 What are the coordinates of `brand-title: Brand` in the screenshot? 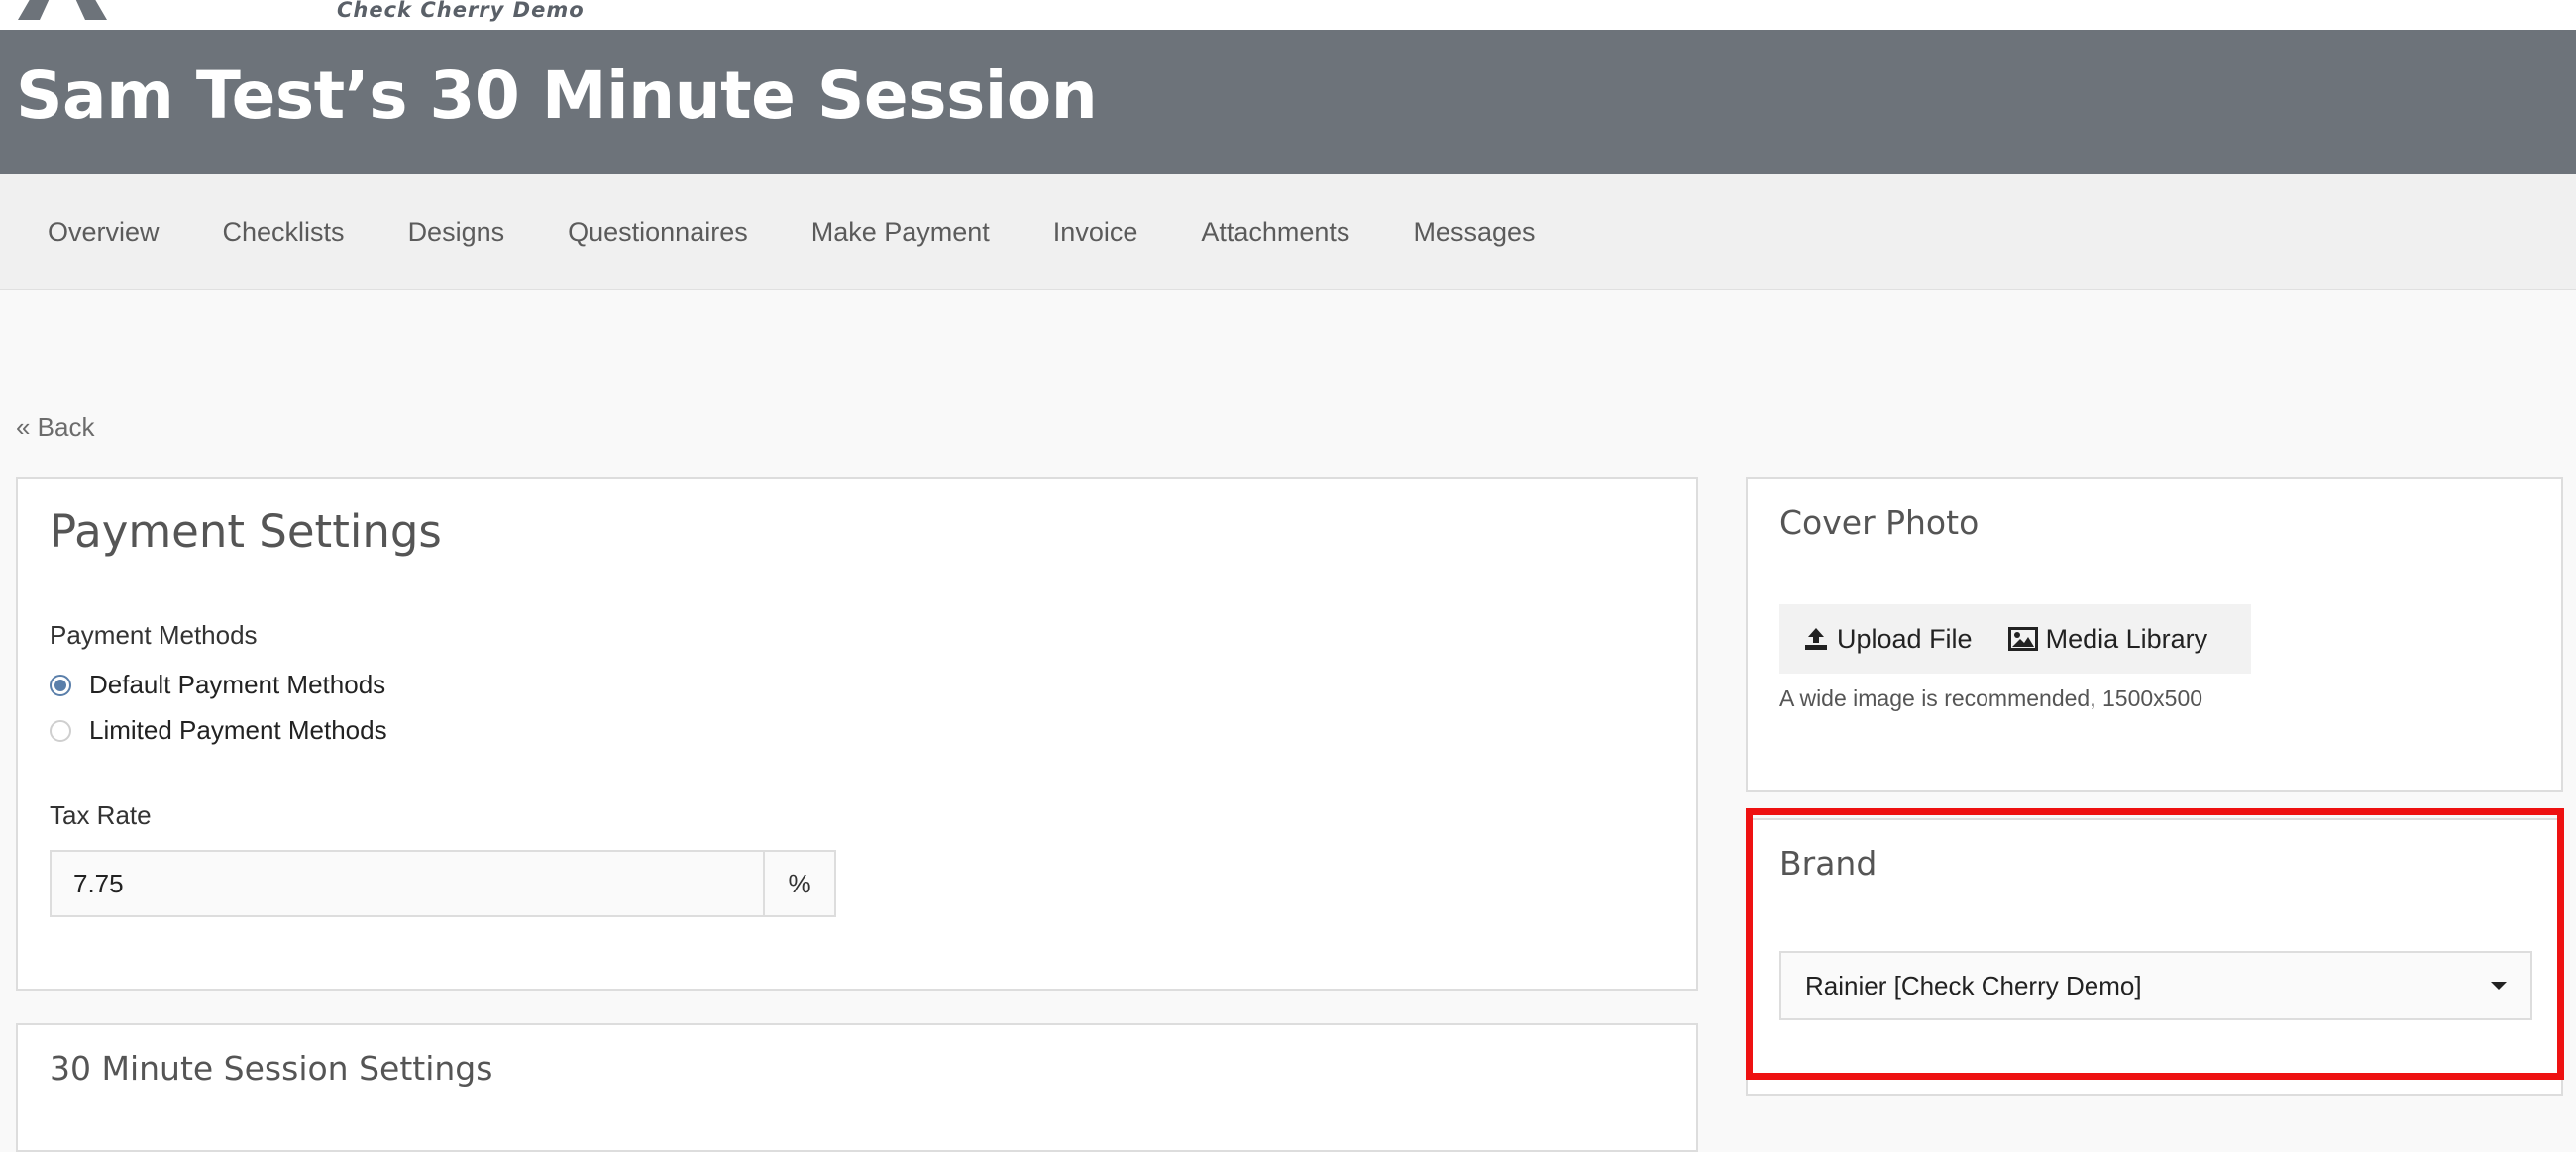 It's located at (1828, 863).